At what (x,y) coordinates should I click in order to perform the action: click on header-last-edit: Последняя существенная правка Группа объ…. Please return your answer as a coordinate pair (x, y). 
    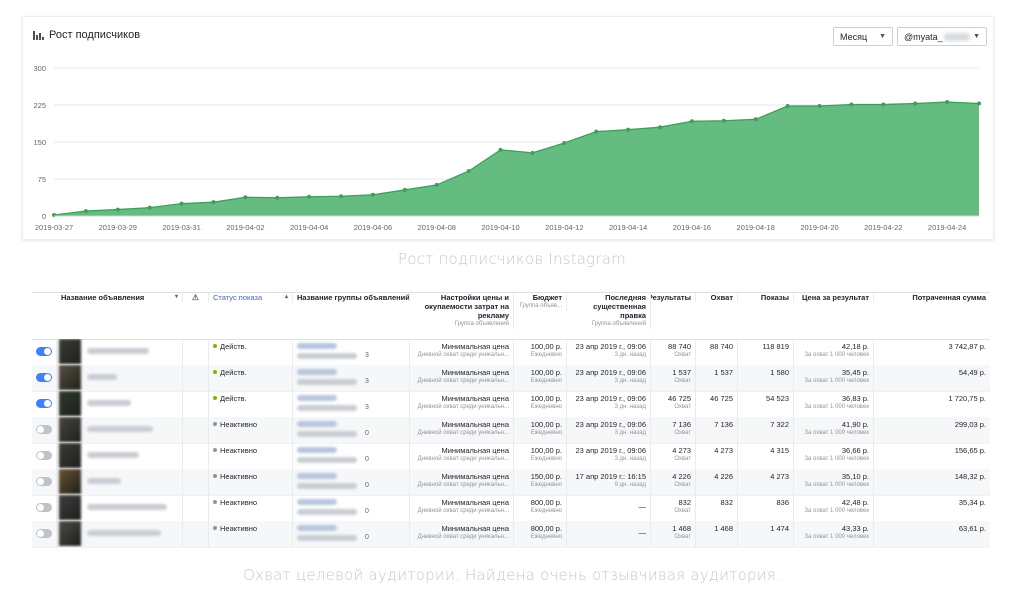
    Looking at the image, I should click on (609, 311).